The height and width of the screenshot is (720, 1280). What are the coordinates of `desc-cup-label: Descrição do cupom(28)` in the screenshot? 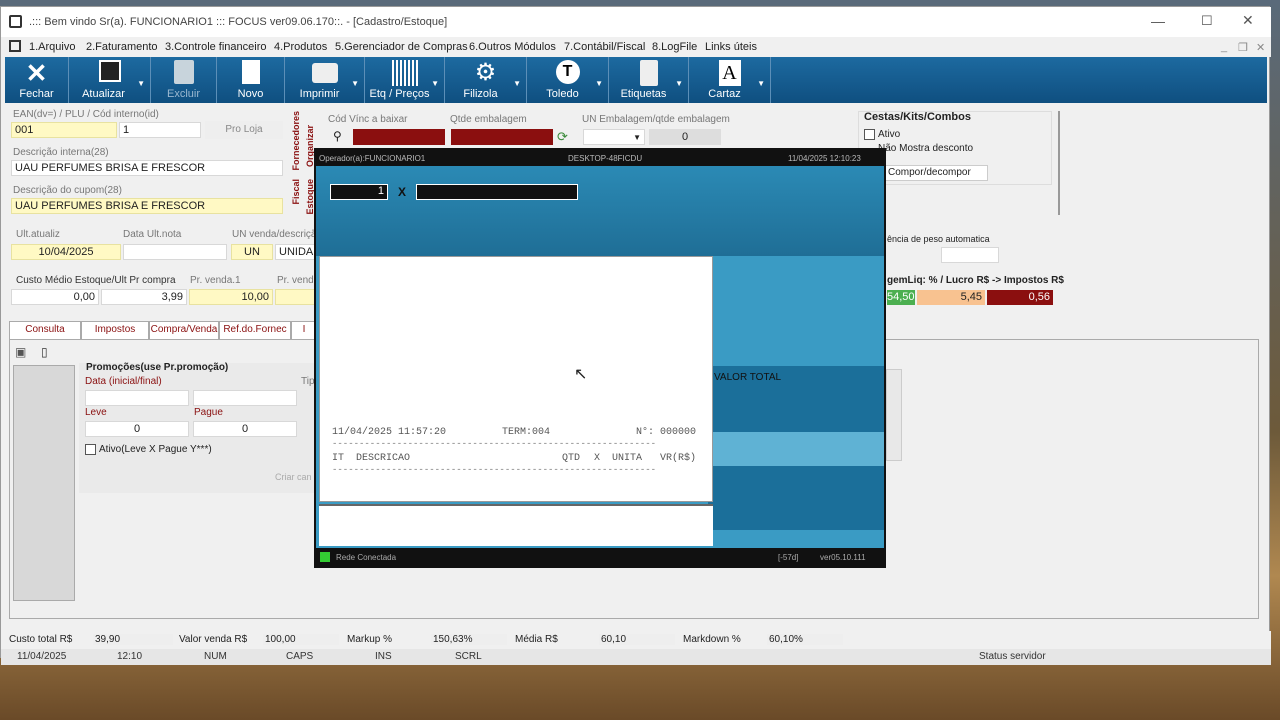 It's located at (67, 190).